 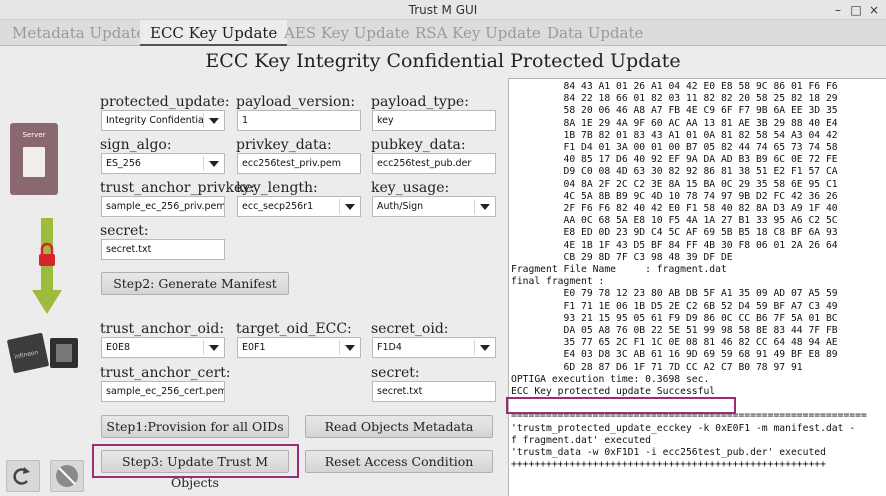 I want to click on key-length-value: ecc_secp256r1, so click(x=278, y=206).